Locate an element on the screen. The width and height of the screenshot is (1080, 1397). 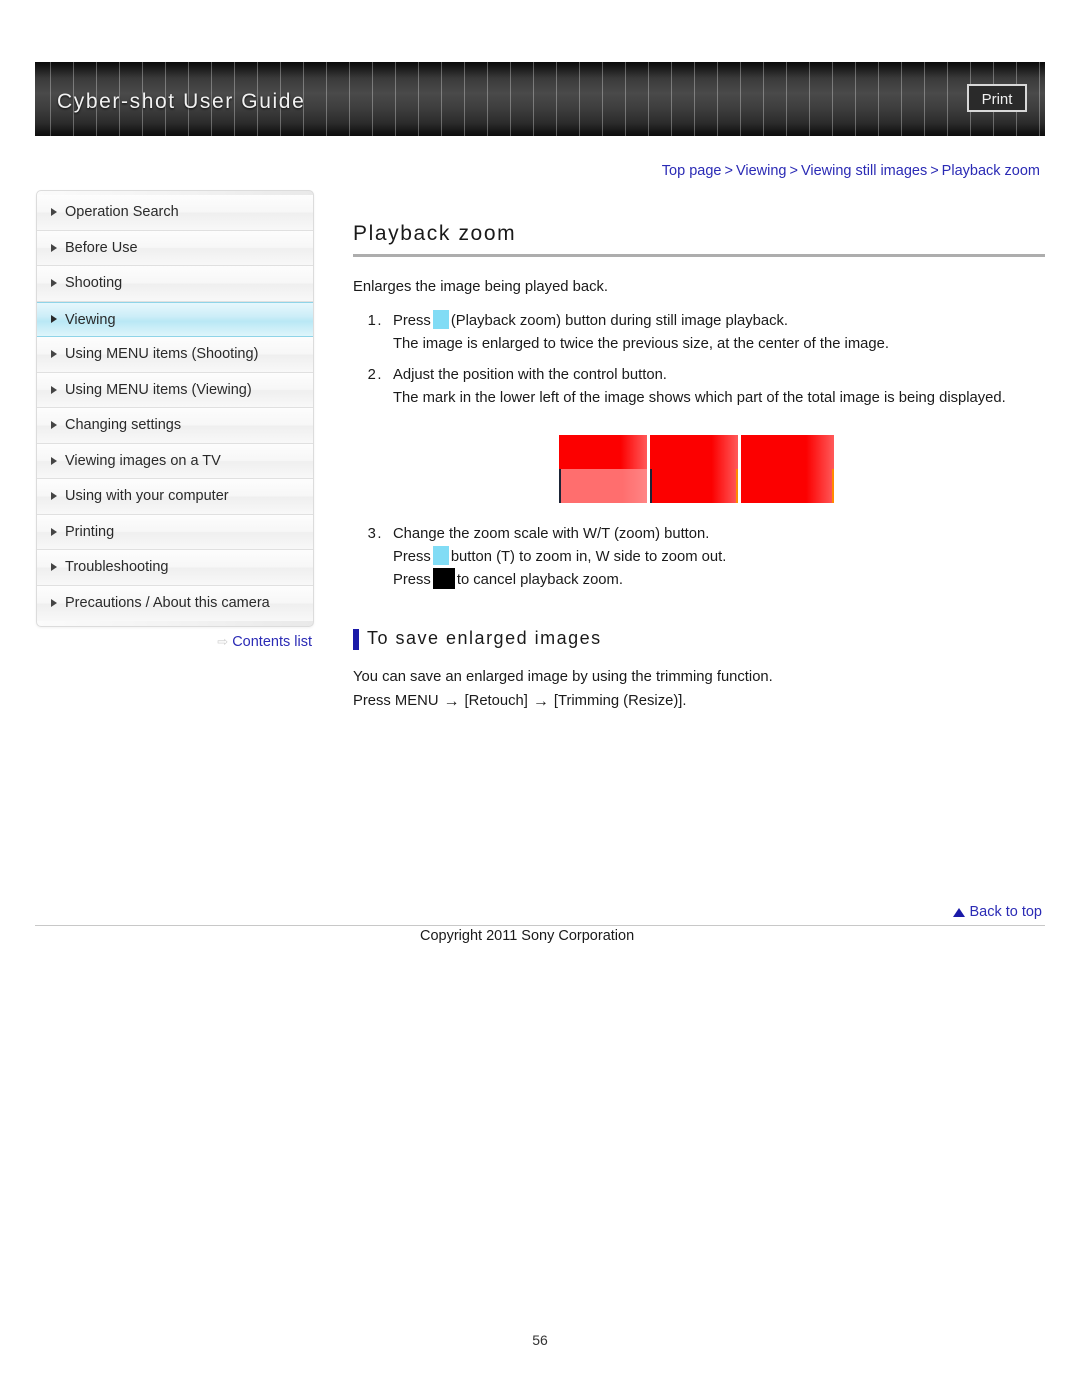
back-to-top-link: Back to top is located at coordinates (997, 912).